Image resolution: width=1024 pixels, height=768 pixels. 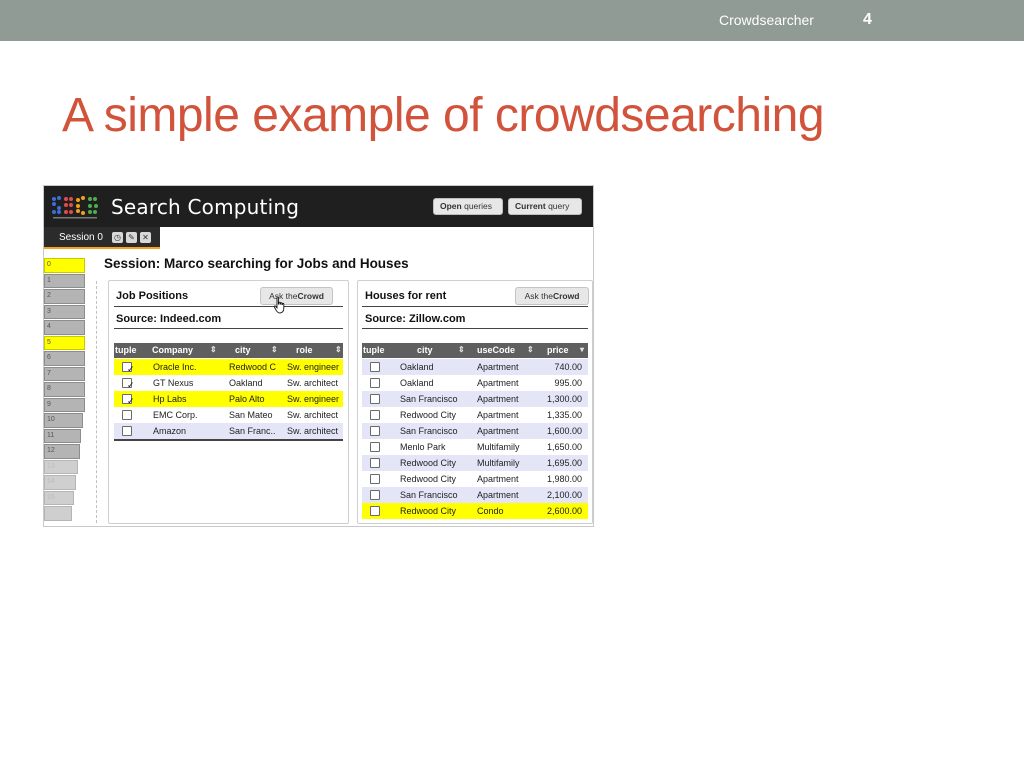 What do you see at coordinates (512, 20) in the screenshot?
I see `slide-top-bar: Crowdsearcher 4` at bounding box center [512, 20].